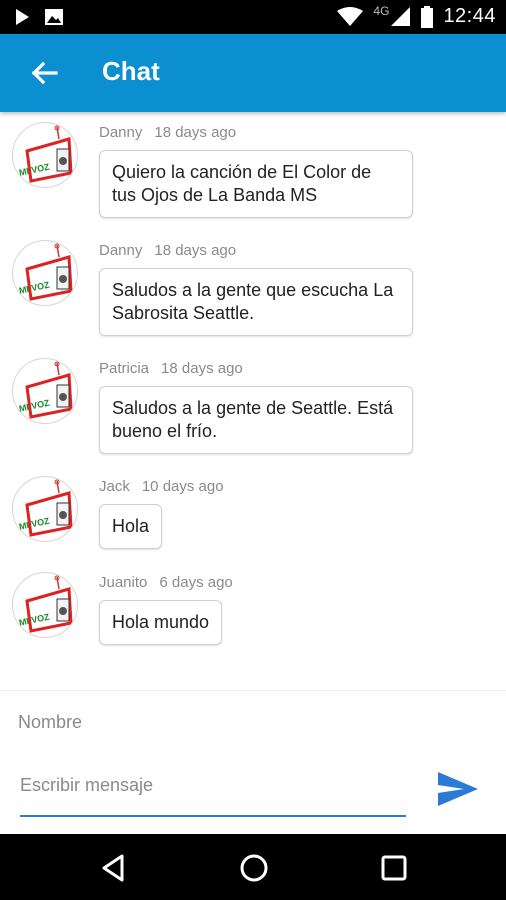  I want to click on navigation-bar, so click(253, 867).